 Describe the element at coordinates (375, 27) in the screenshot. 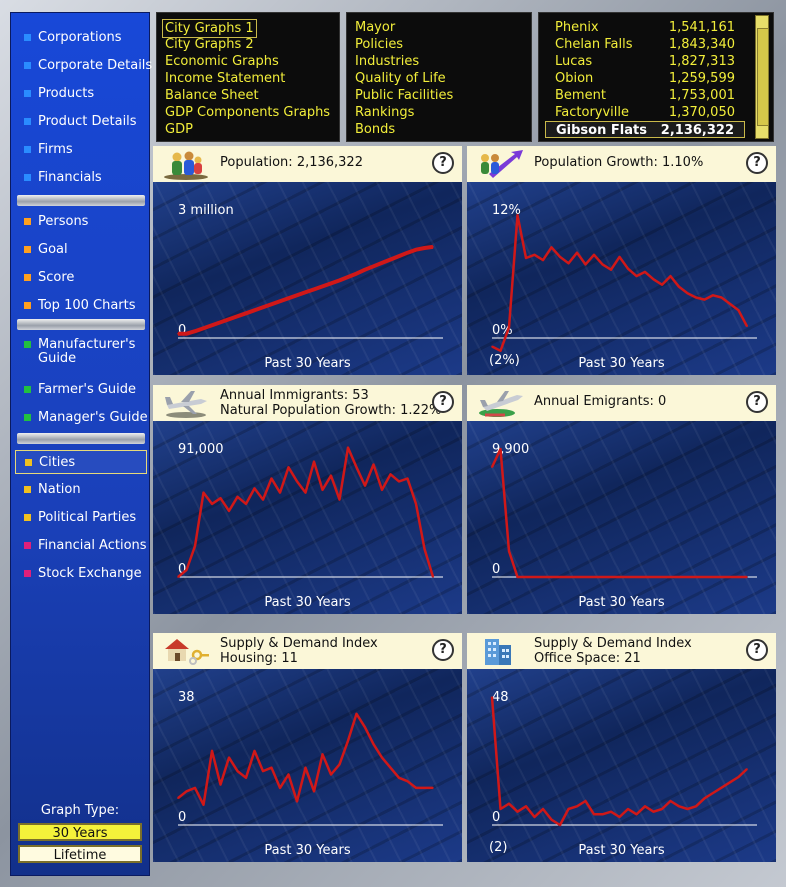

I see `menu-city-mayor: Mayor` at that location.